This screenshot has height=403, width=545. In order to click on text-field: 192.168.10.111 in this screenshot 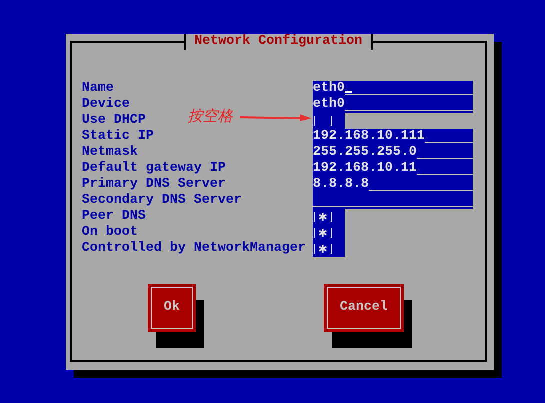, I will do `click(393, 137)`.